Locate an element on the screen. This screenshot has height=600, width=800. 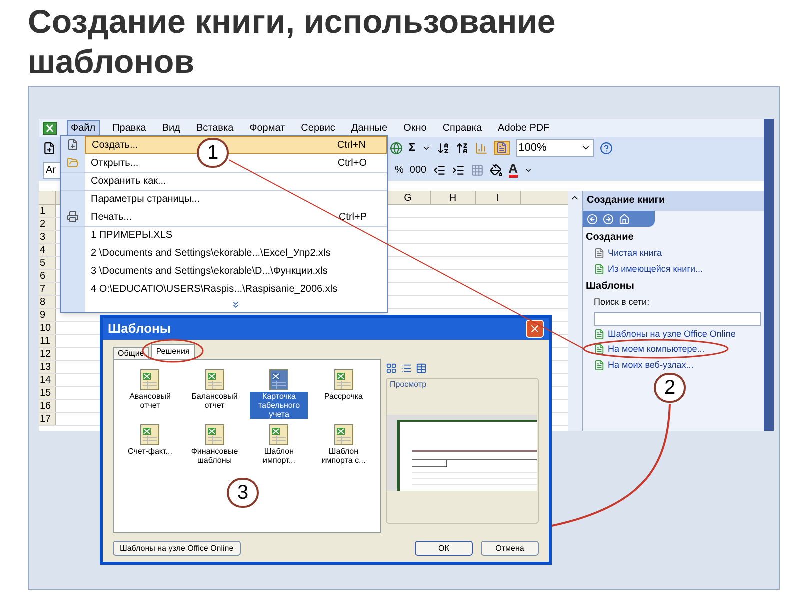
template-item: Финансовые шаблоны is located at coordinates (215, 456).